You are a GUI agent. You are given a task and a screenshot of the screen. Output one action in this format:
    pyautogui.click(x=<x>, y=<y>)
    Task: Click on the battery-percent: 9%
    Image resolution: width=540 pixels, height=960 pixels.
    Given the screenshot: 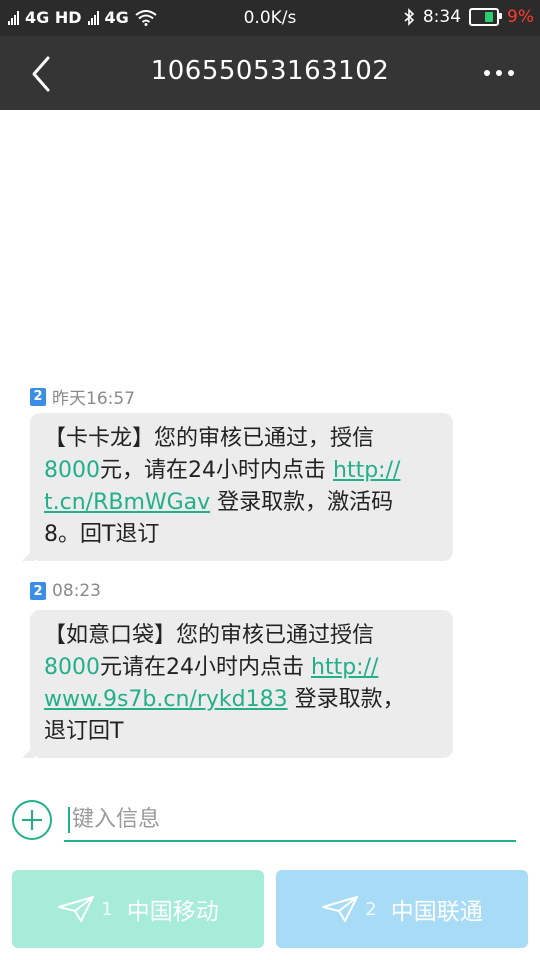 What is the action you would take?
    pyautogui.click(x=520, y=17)
    